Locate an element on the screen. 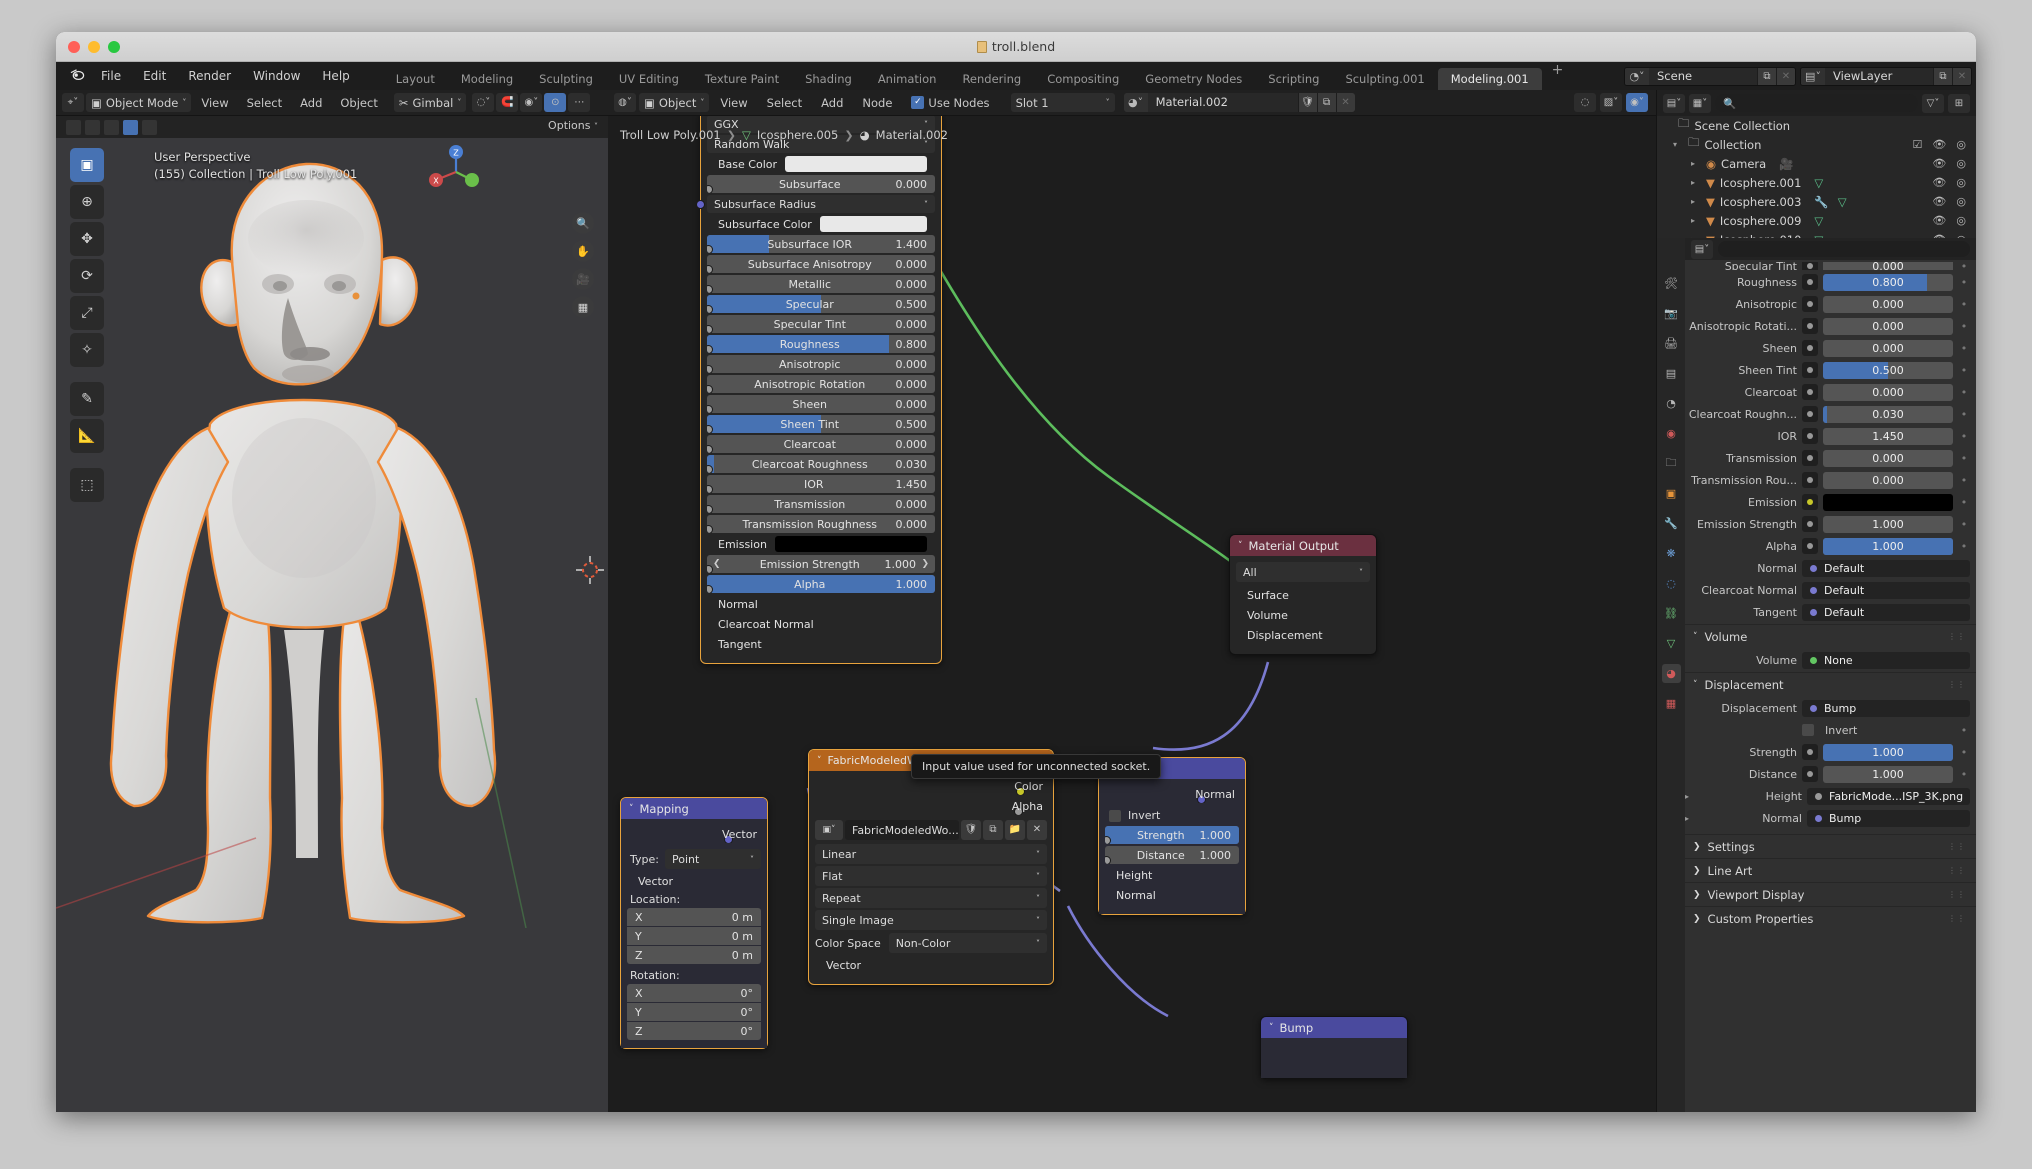  socket-specular-tint is located at coordinates (710, 328).